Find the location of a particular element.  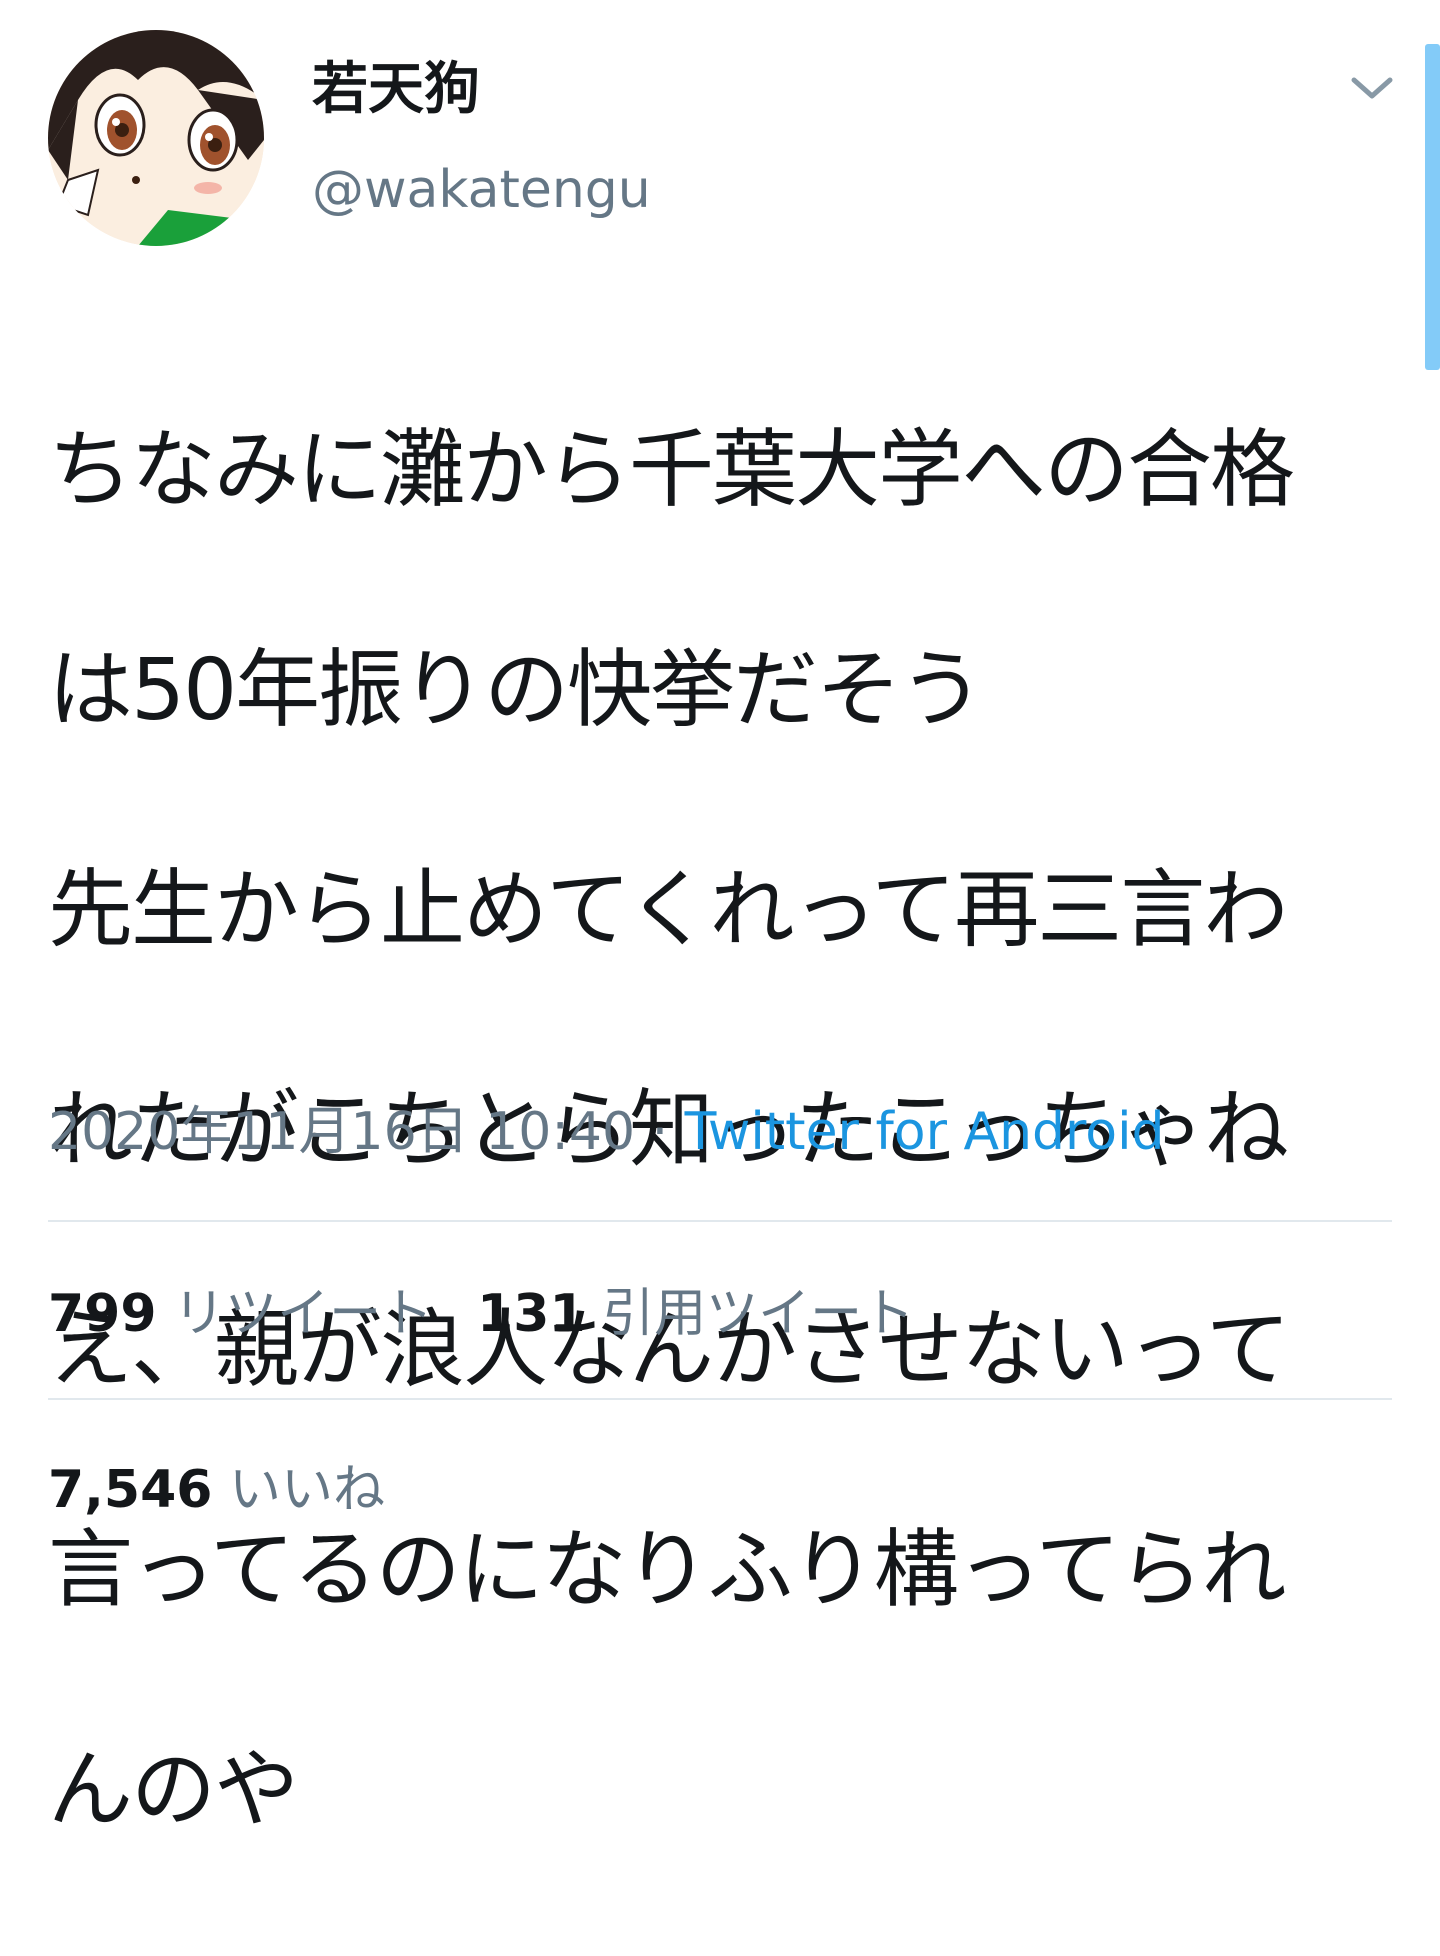

tweet-text-line: ちなみに灘から千葉大学への合格 is located at coordinates (671, 470).